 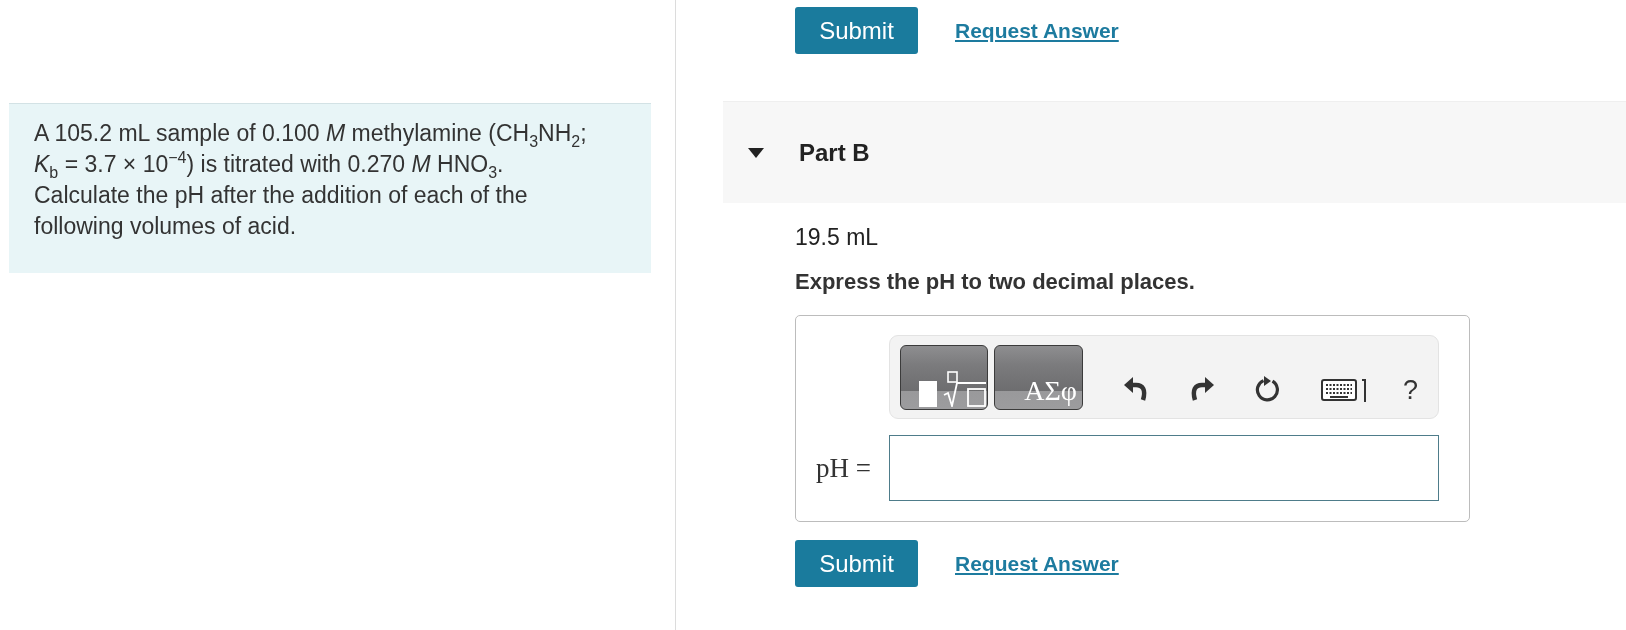 I want to click on answer-label: pH =, so click(x=843, y=468).